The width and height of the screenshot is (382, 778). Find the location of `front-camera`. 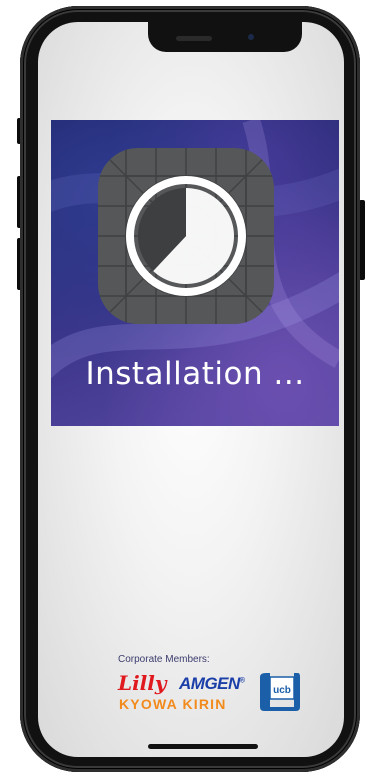

front-camera is located at coordinates (251, 37).